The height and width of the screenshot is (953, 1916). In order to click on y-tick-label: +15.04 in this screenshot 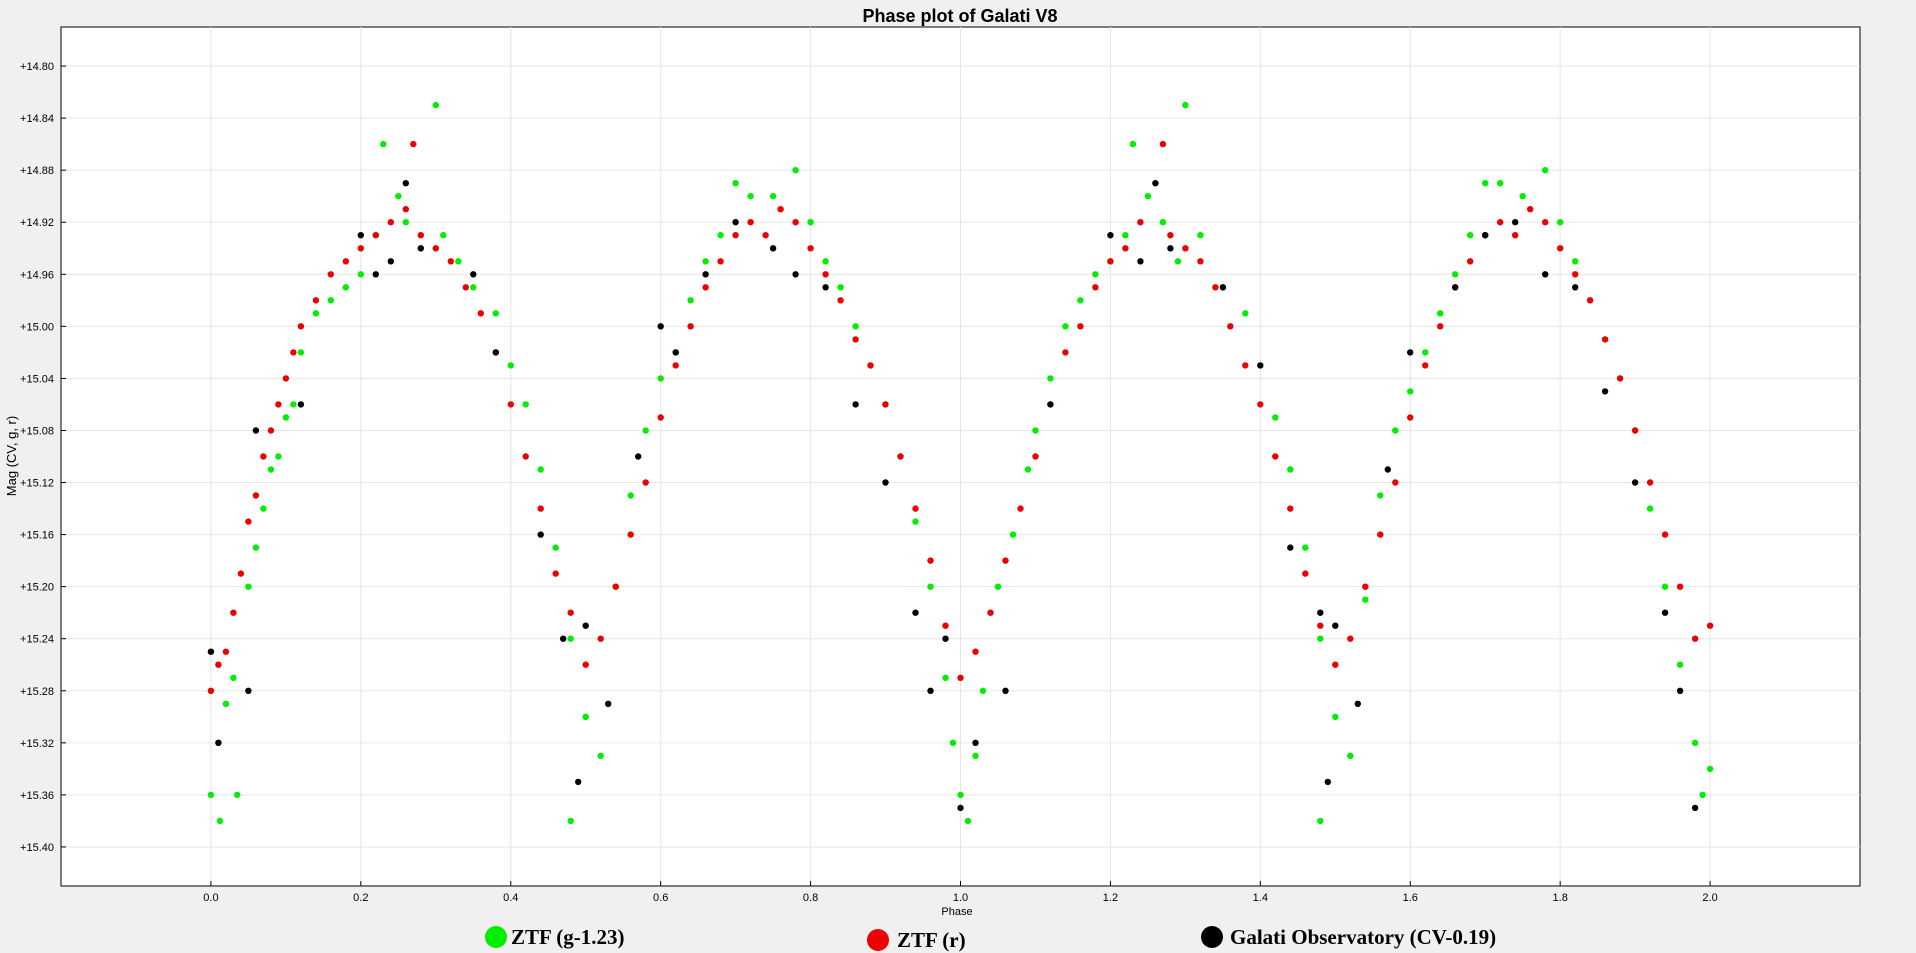, I will do `click(37, 379)`.